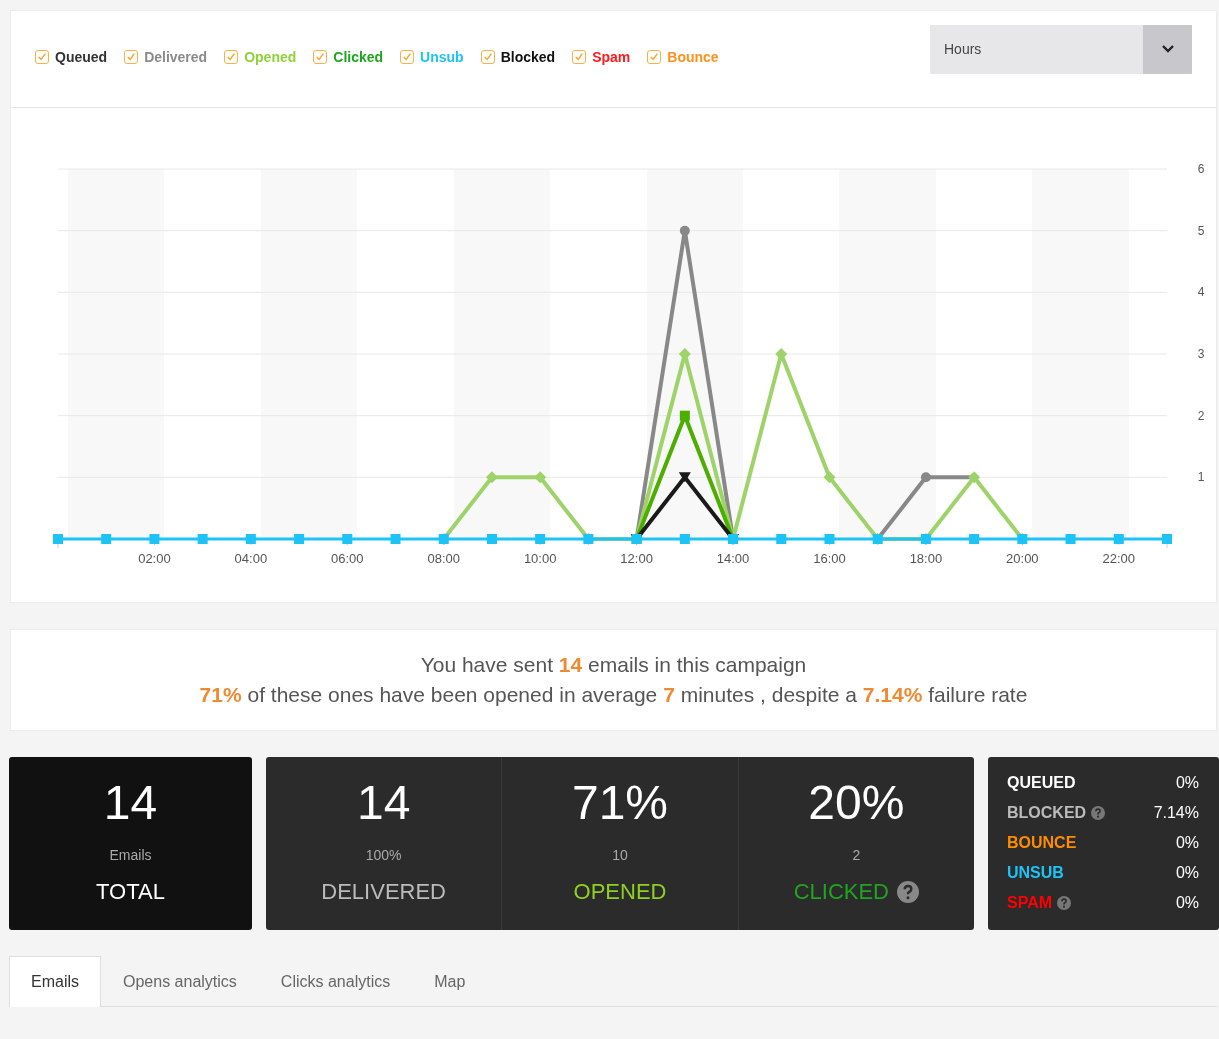  Describe the element at coordinates (55, 981) in the screenshot. I see `tab: Emails` at that location.